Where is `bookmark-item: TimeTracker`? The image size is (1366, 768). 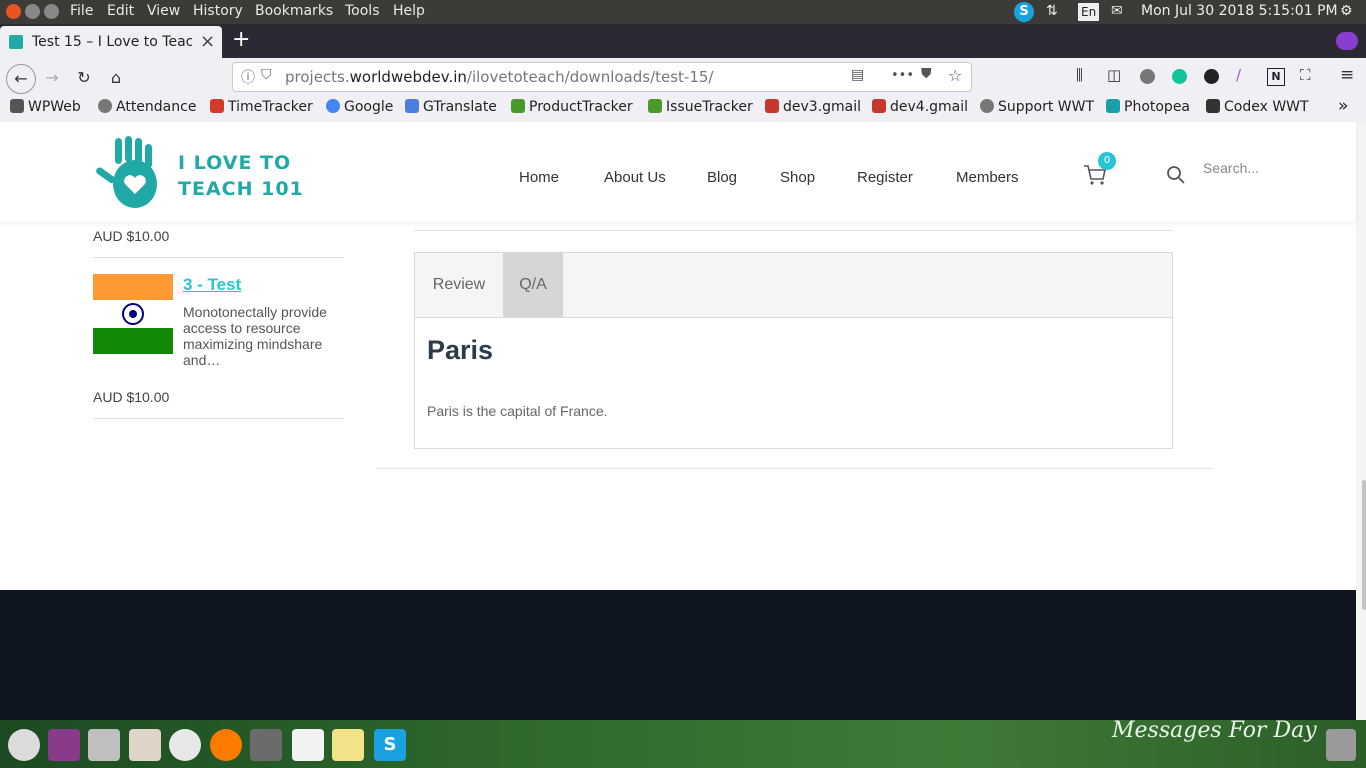 bookmark-item: TimeTracker is located at coordinates (261, 107).